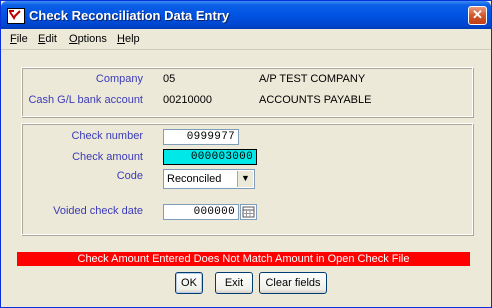 The height and width of the screenshot is (308, 492). I want to click on company-label: Company, so click(119, 79).